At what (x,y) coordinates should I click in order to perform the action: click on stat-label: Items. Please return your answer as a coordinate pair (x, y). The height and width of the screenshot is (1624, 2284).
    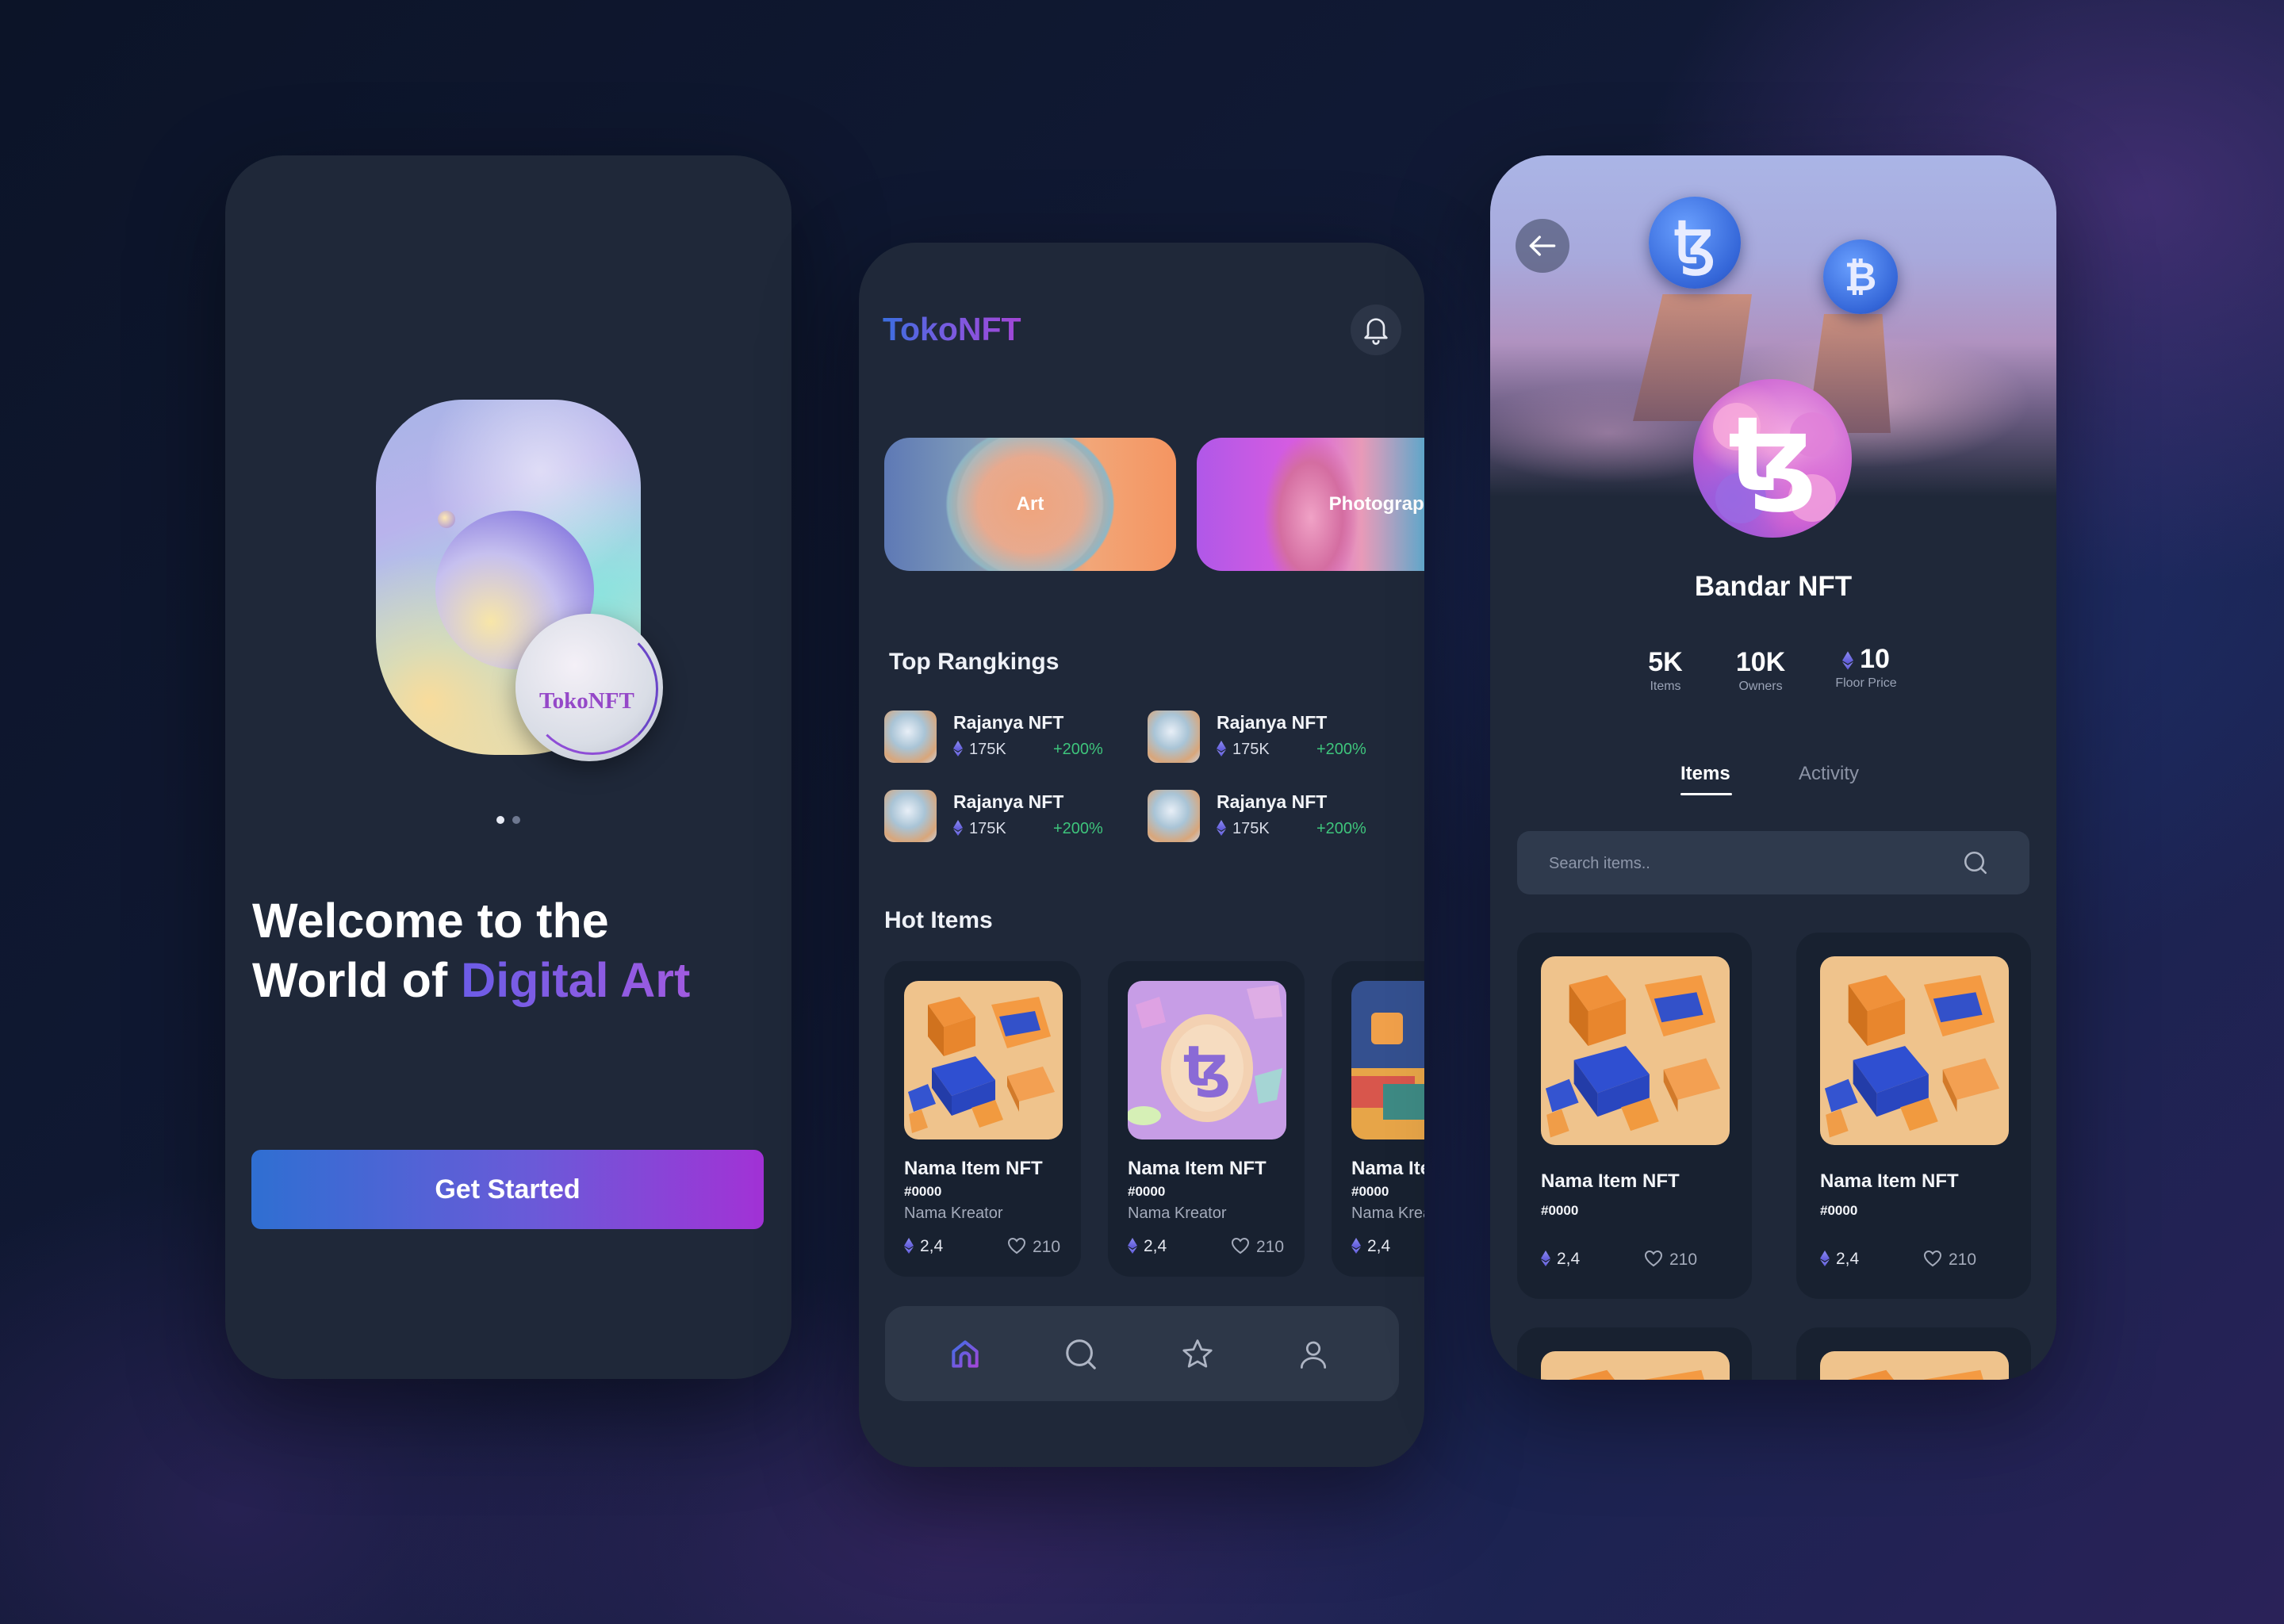
    Looking at the image, I should click on (1665, 686).